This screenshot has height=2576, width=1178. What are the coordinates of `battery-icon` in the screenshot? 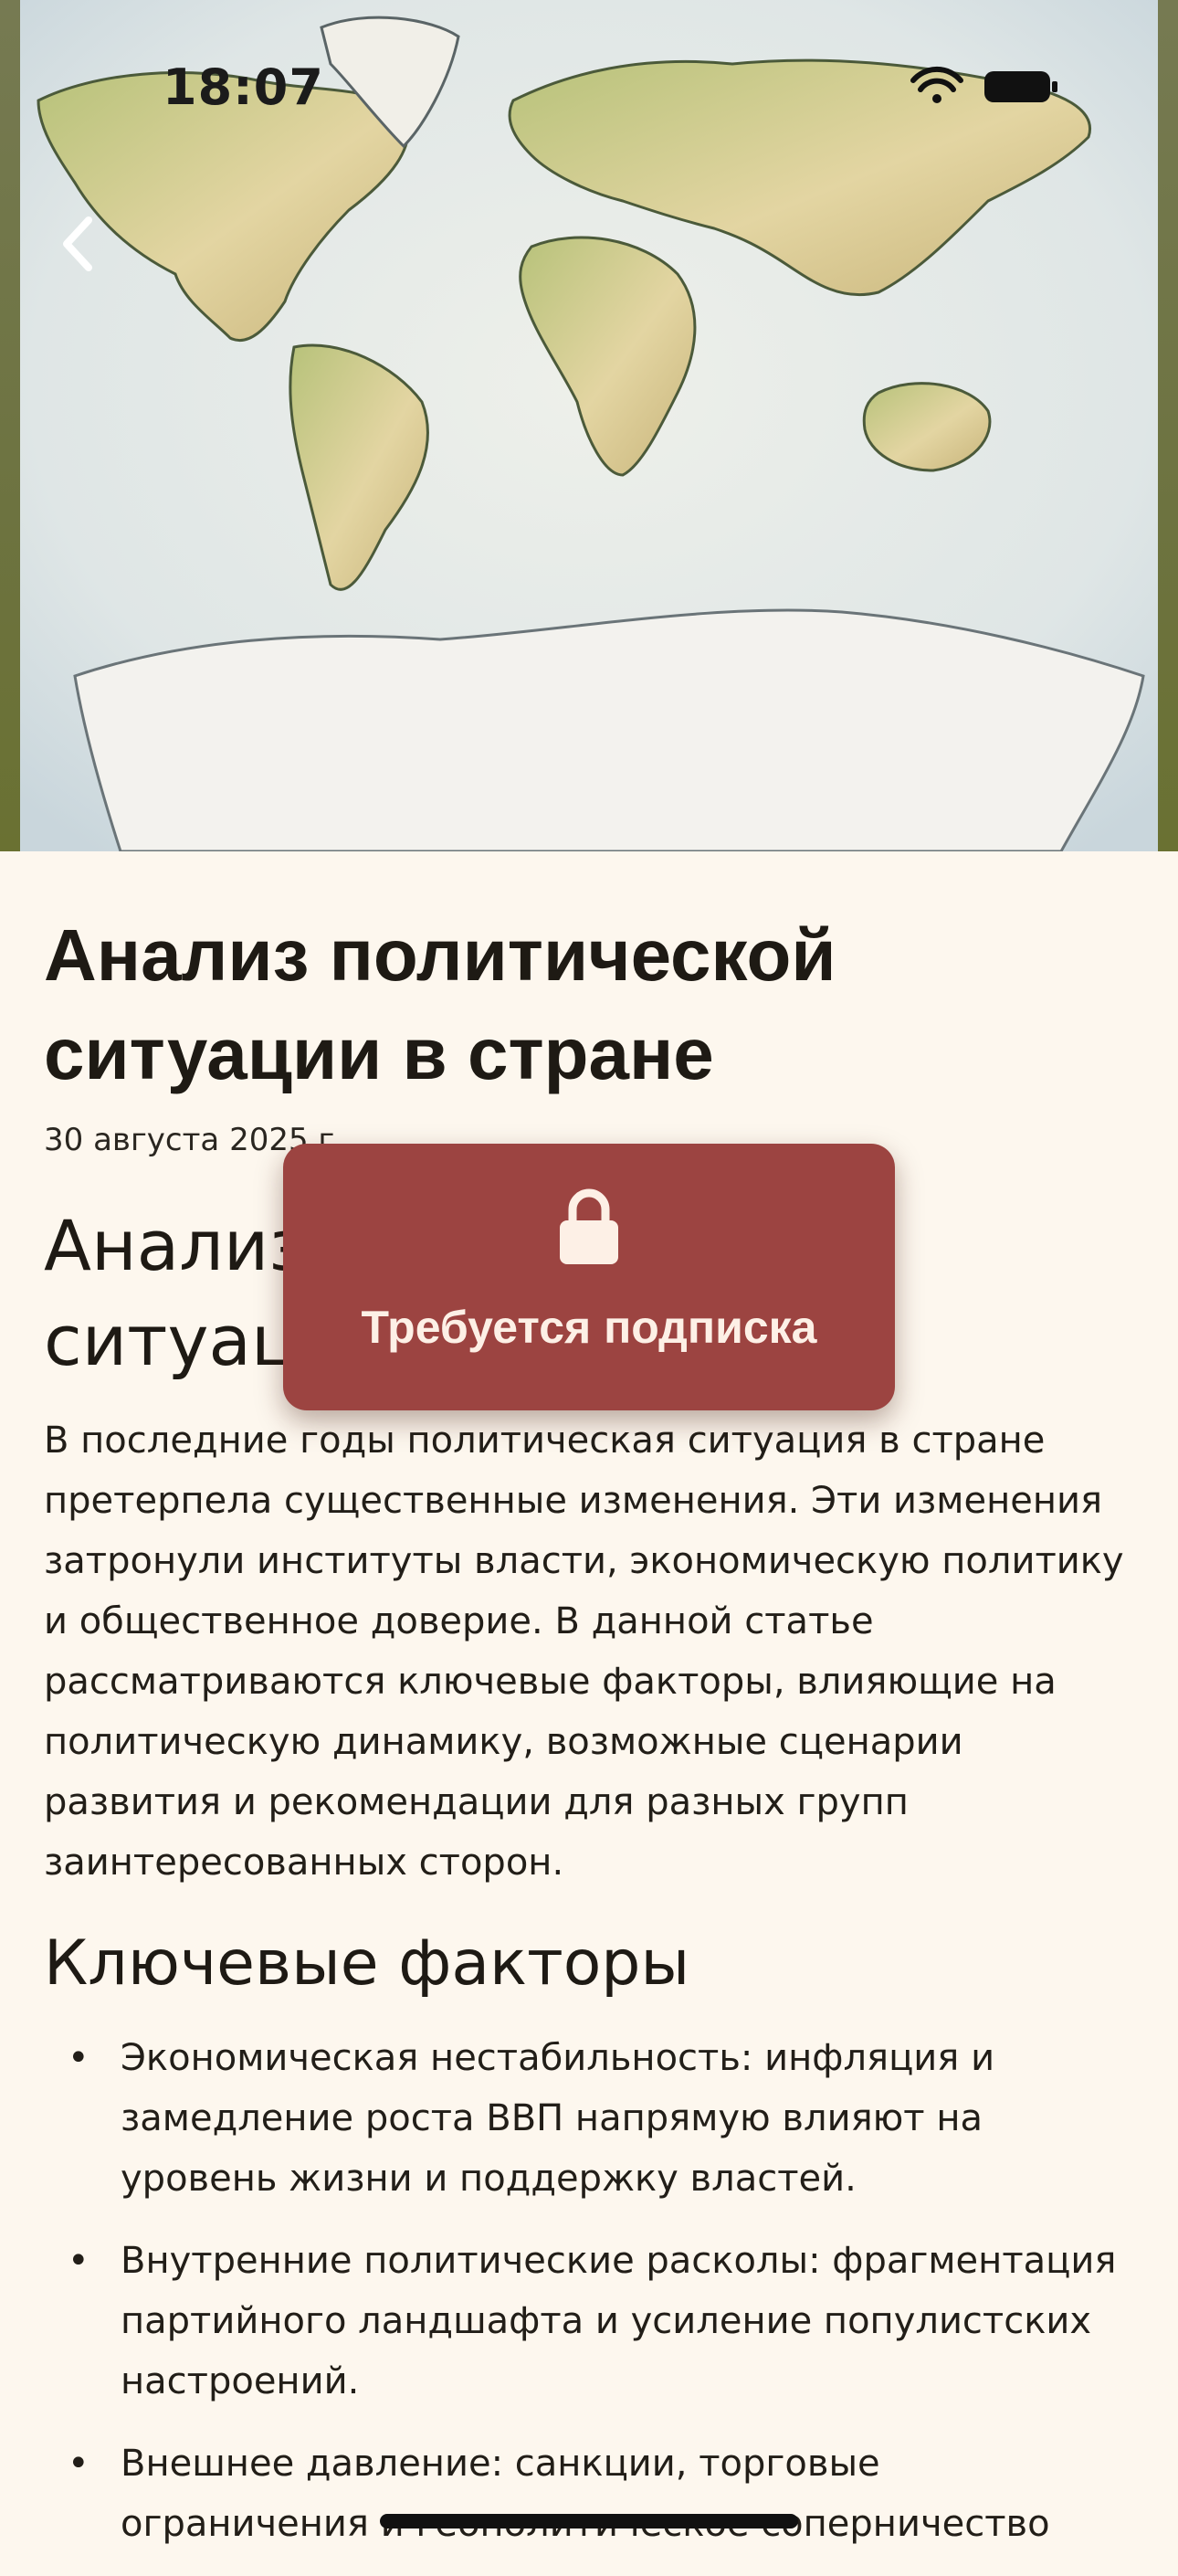 It's located at (1020, 86).